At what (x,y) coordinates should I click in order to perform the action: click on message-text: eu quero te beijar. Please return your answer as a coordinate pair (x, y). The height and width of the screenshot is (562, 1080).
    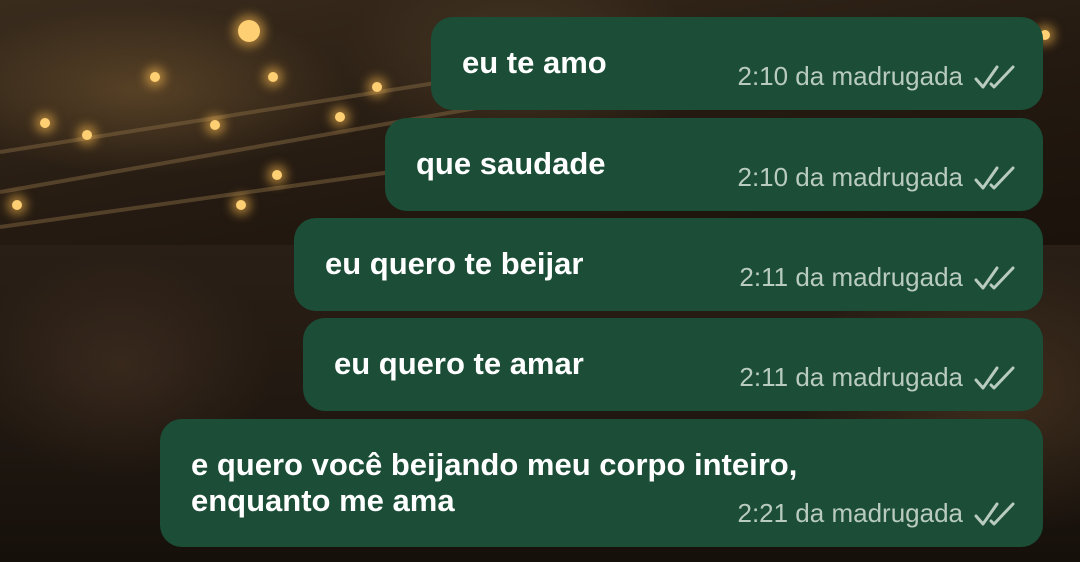
    Looking at the image, I should click on (454, 263).